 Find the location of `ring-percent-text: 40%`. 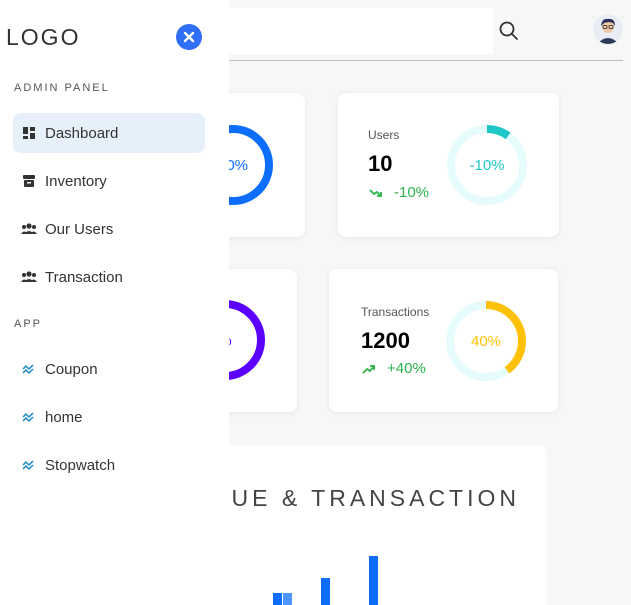

ring-percent-text: 40% is located at coordinates (486, 341).